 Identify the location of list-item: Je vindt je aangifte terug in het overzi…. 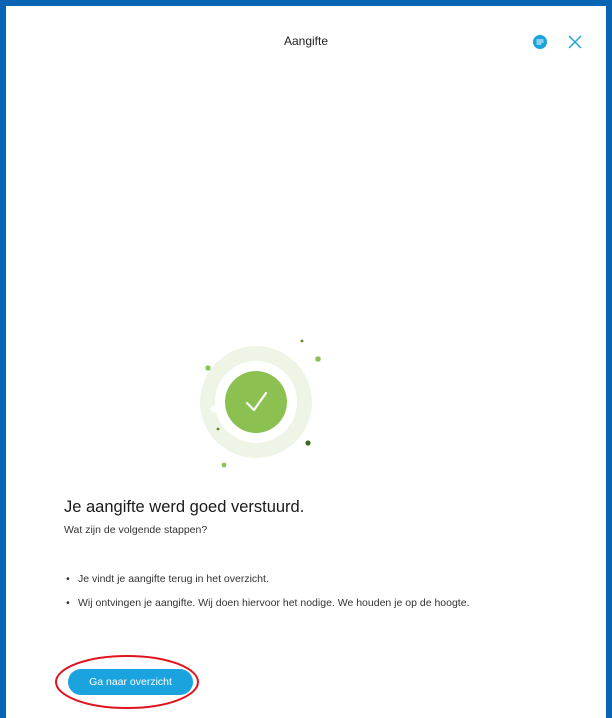
(279, 579).